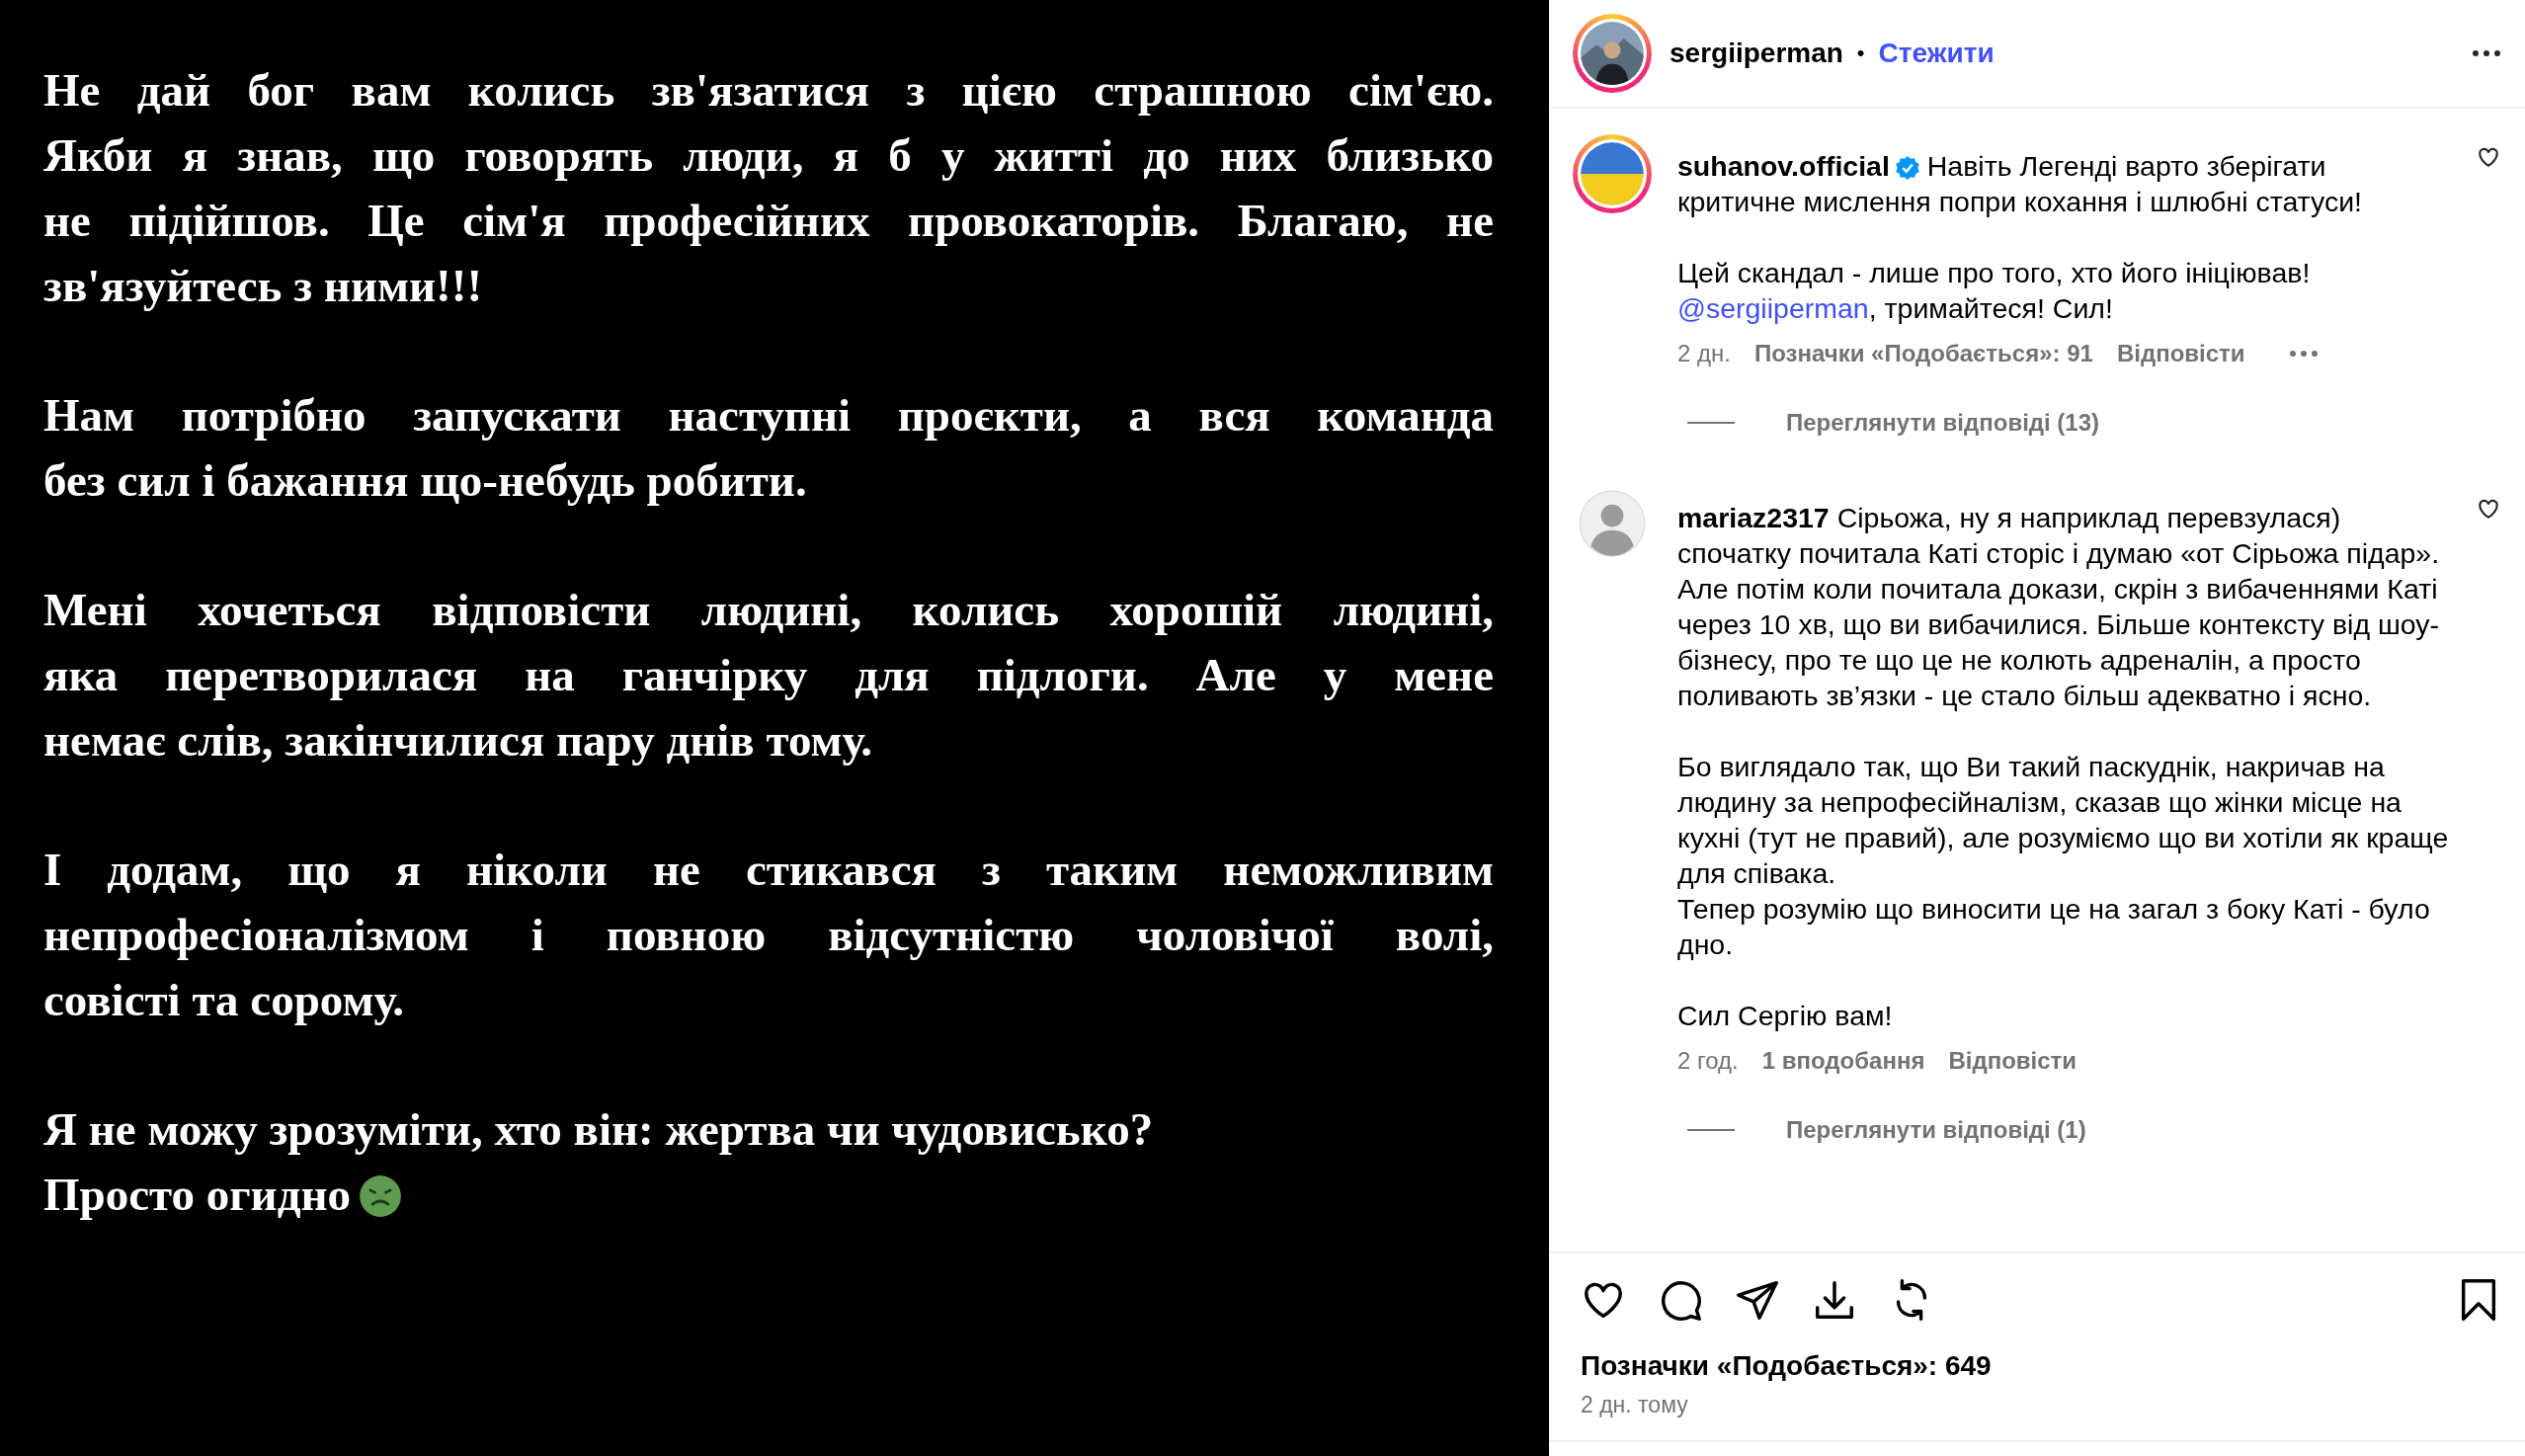 This screenshot has height=1456, width=2525. Describe the element at coordinates (2020, 237) in the screenshot. I see `comment-text: suhanov.official Навіть Легенді варто зберігати критичне мислення попри кохання і шлюбні статуси! Цей скандал - лише про того, хто його ініціював! @sergiiperman, тримайтеся! Сил!` at that location.